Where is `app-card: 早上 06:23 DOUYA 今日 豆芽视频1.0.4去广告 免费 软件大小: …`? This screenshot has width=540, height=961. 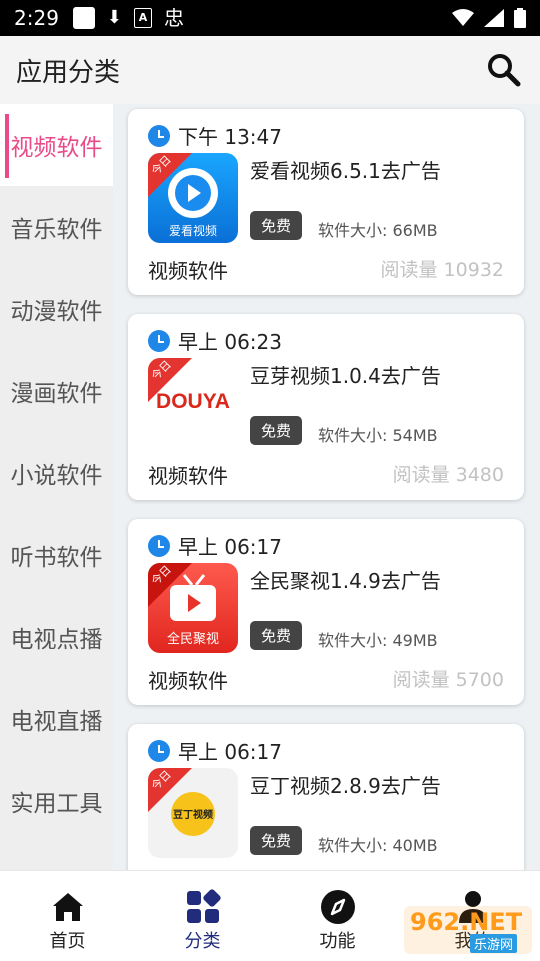
app-card: 早上 06:23 DOUYA 今日 豆芽视频1.0.4去广告 免费 软件大小: … is located at coordinates (326, 407).